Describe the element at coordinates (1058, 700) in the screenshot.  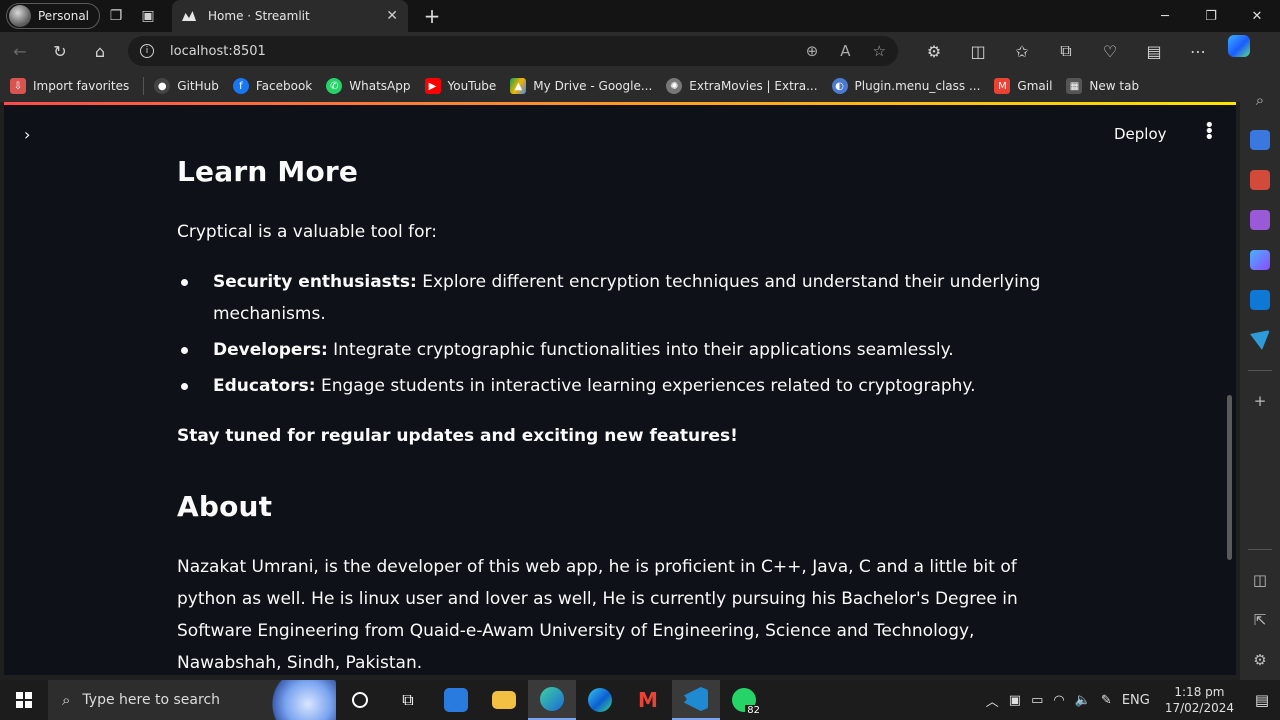
I see `wifi-icon: ◠` at that location.